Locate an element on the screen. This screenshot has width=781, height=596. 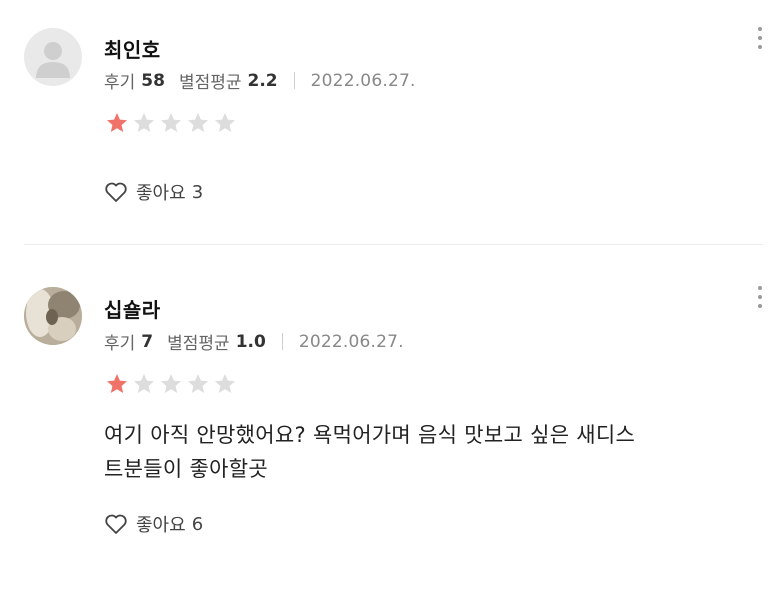
like-button: 좋아요 6 is located at coordinates (153, 524).